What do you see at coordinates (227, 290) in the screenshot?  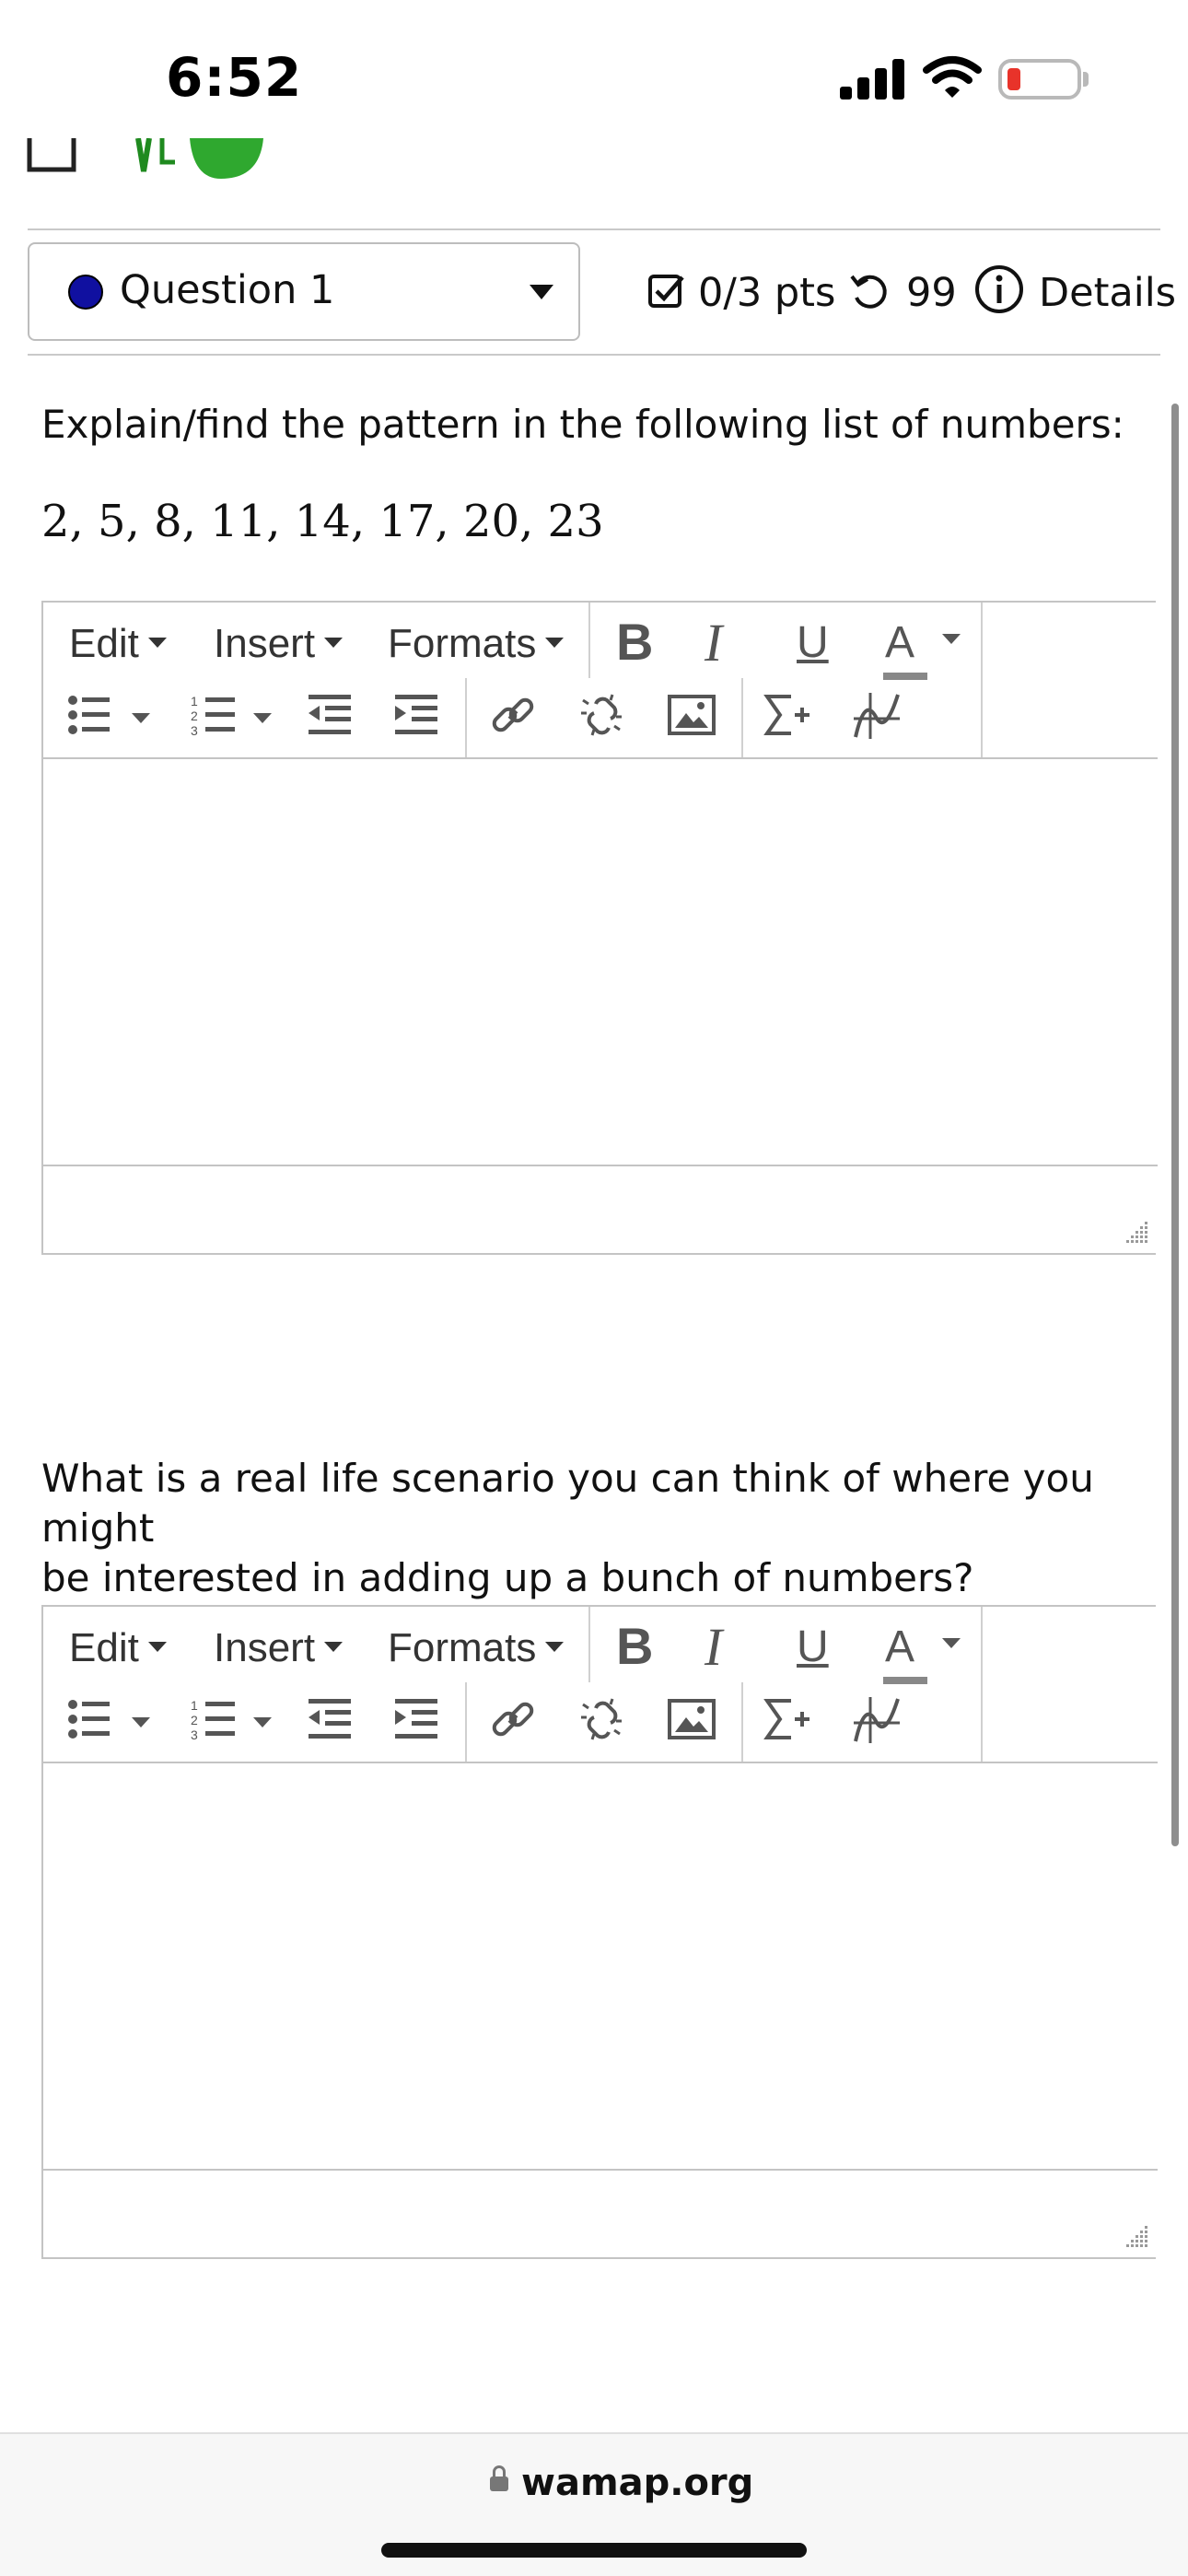 I see `question-selector-label: Question 1` at bounding box center [227, 290].